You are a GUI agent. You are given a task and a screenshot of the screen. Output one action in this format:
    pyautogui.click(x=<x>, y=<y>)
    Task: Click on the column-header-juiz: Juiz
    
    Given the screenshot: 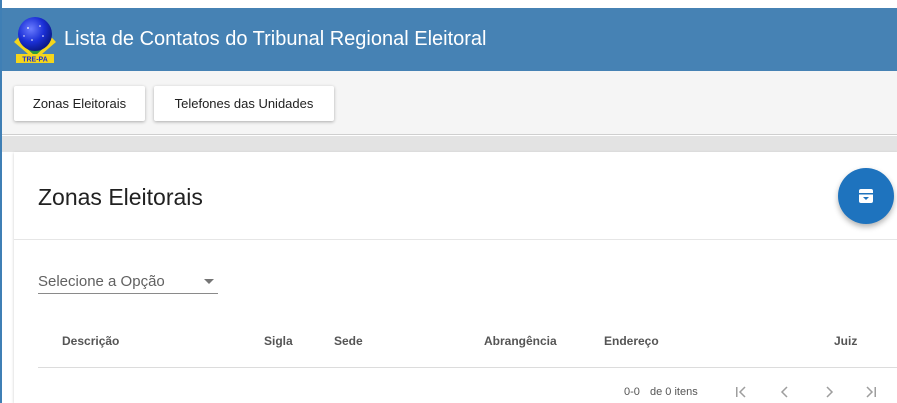 What is the action you would take?
    pyautogui.click(x=845, y=341)
    